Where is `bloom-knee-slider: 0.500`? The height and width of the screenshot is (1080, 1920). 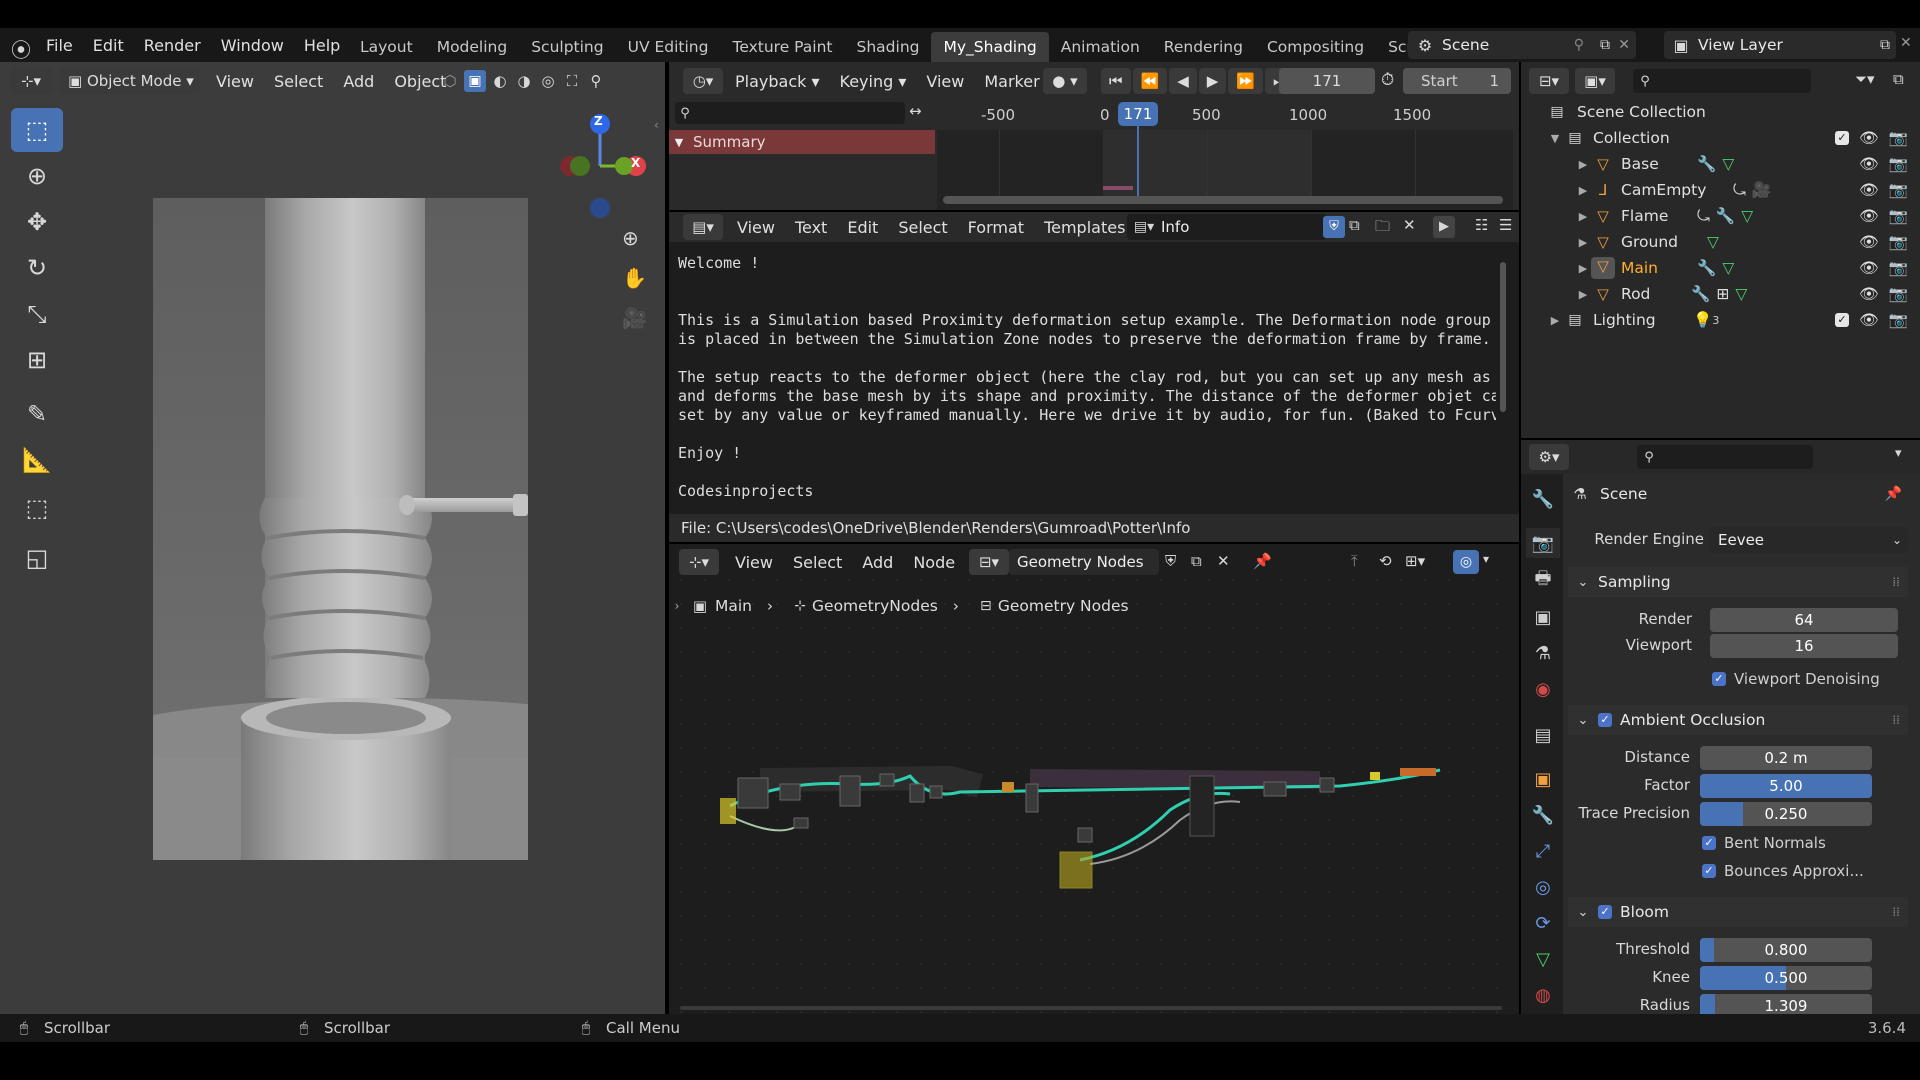 bloom-knee-slider: 0.500 is located at coordinates (1786, 978).